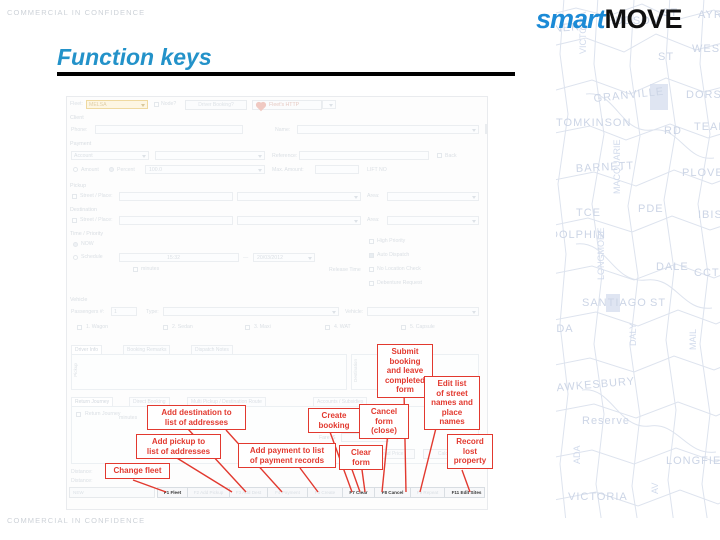 Image resolution: width=720 pixels, height=540 pixels. What do you see at coordinates (176, 196) in the screenshot?
I see `pickup-street-input` at bounding box center [176, 196].